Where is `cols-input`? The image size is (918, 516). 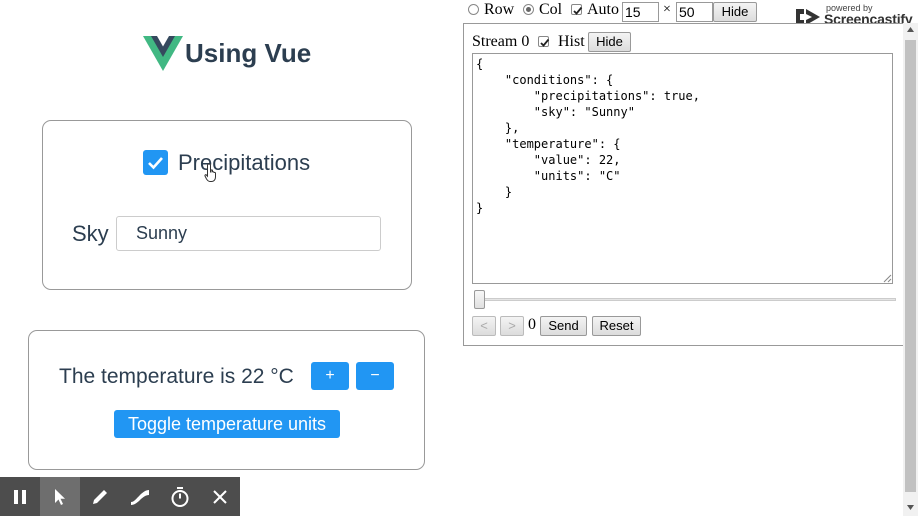 cols-input is located at coordinates (694, 12).